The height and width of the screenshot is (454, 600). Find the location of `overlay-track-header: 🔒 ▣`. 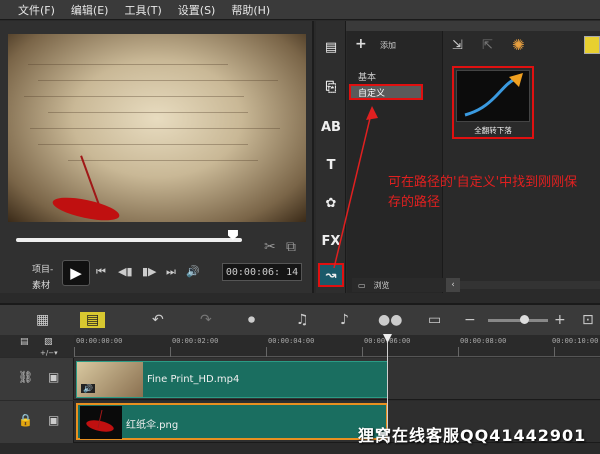

overlay-track-header: 🔒 ▣ is located at coordinates (37, 422).